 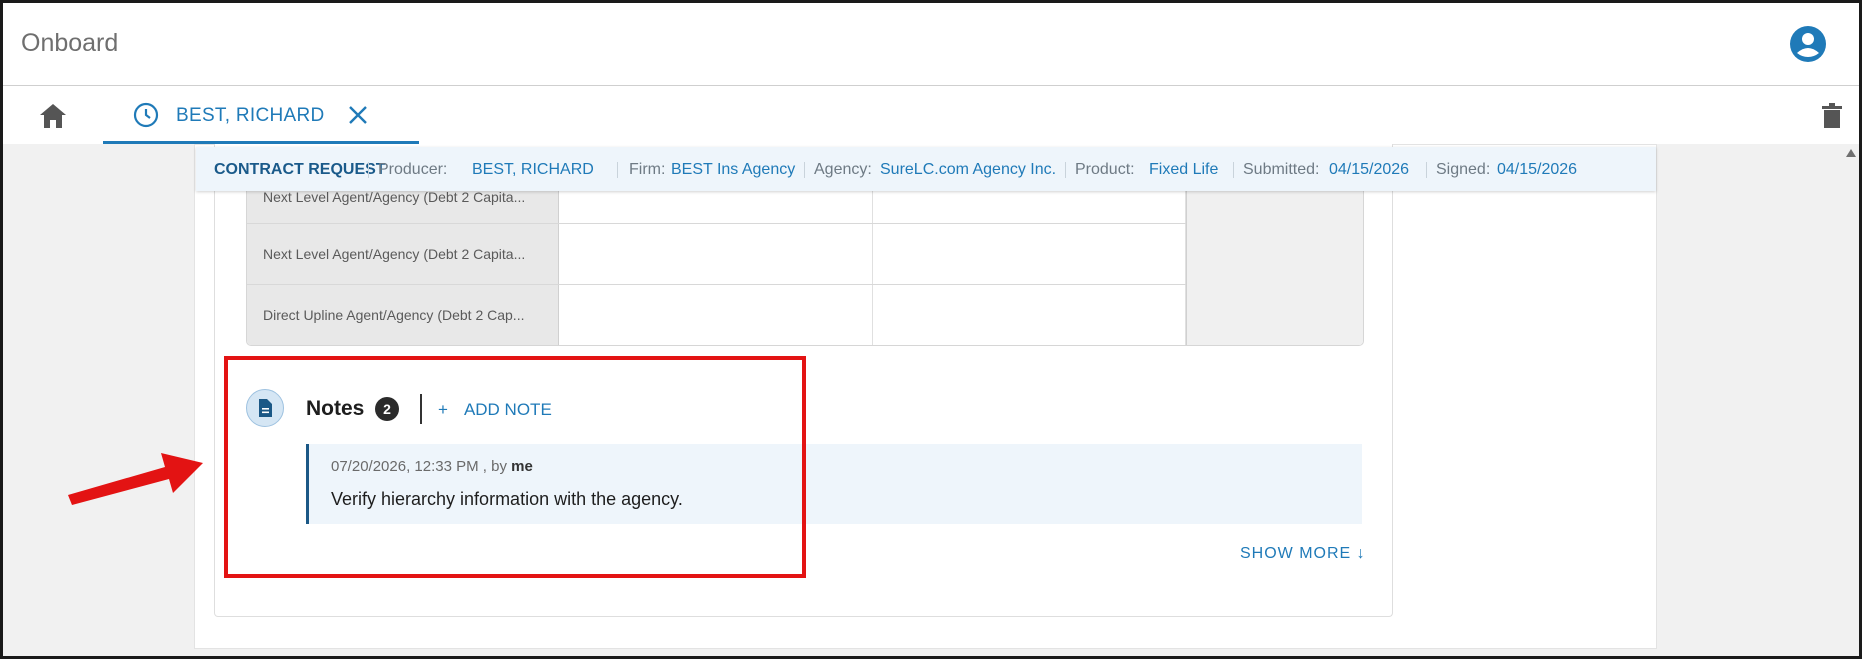 What do you see at coordinates (358, 115) in the screenshot?
I see `close-icon` at bounding box center [358, 115].